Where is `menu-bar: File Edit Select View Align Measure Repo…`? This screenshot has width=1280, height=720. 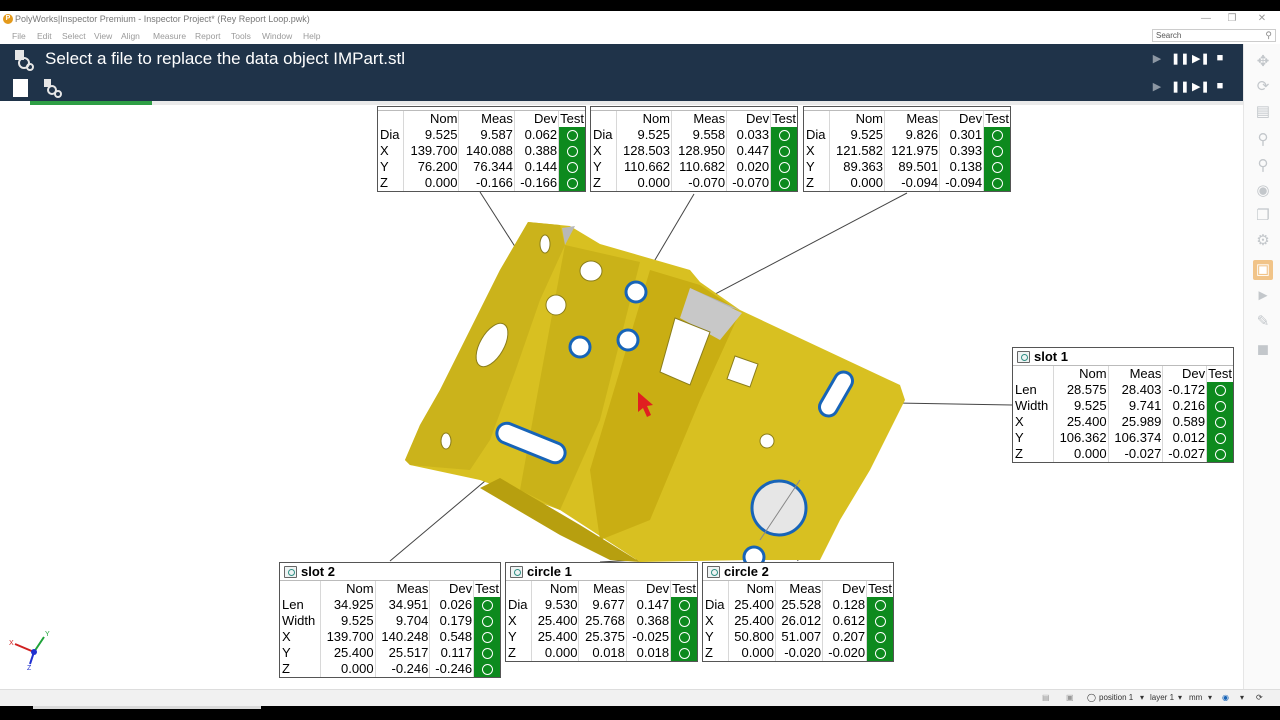
menu-bar: File Edit Select View Align Measure Repo… is located at coordinates (640, 36).